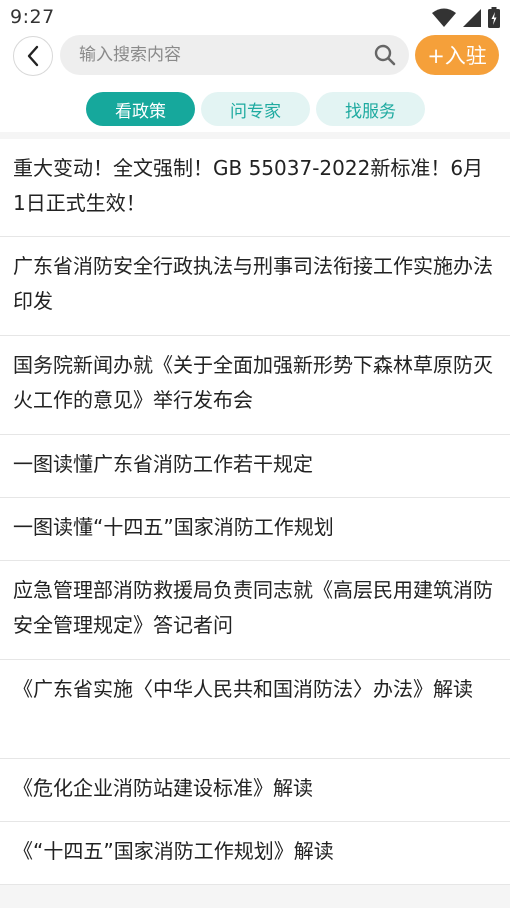 This screenshot has width=510, height=908. What do you see at coordinates (253, 382) in the screenshot?
I see `article-title: 国务院新闻办就《关于全面加强新形势下森林草原防灭火工作的意见》举行发布会` at bounding box center [253, 382].